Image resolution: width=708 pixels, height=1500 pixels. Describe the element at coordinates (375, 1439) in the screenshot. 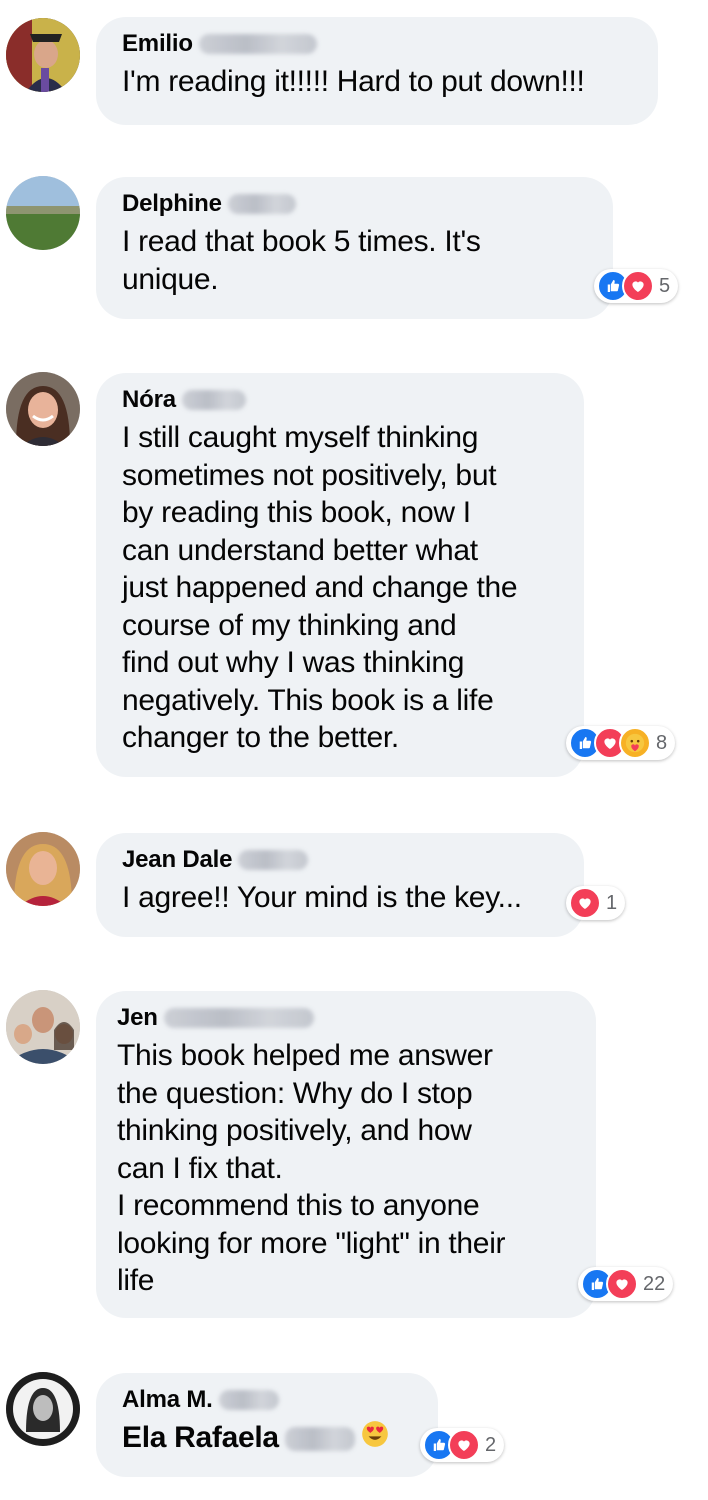

I see `heart-eyes-icon` at that location.